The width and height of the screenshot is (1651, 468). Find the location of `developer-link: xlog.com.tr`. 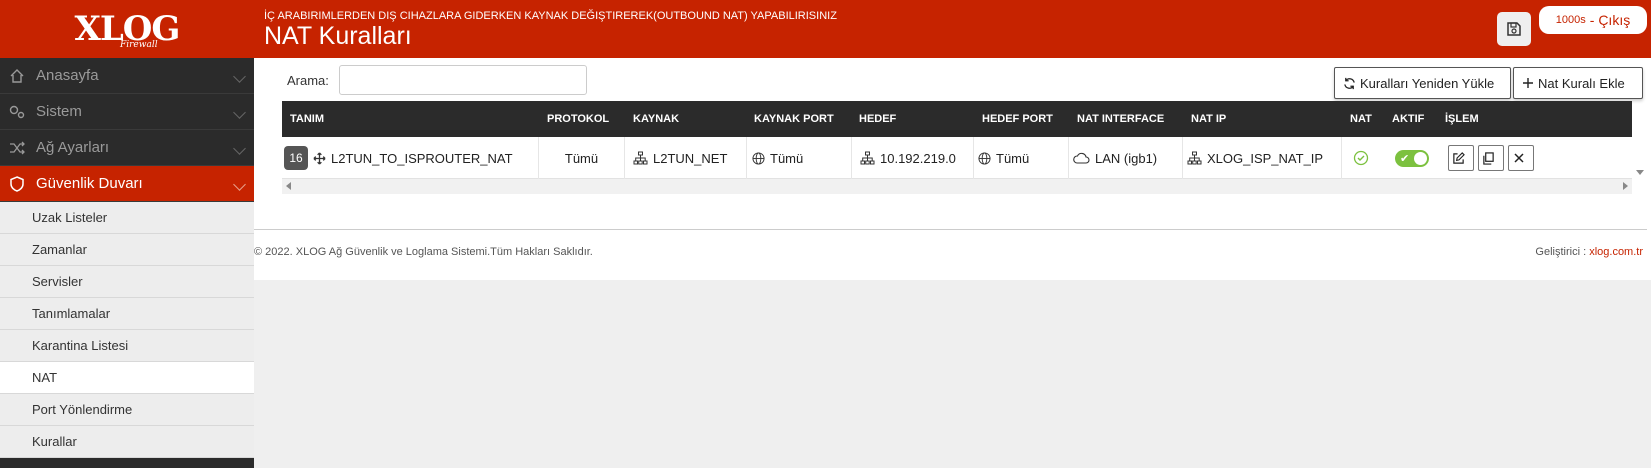

developer-link: xlog.com.tr is located at coordinates (1616, 252).